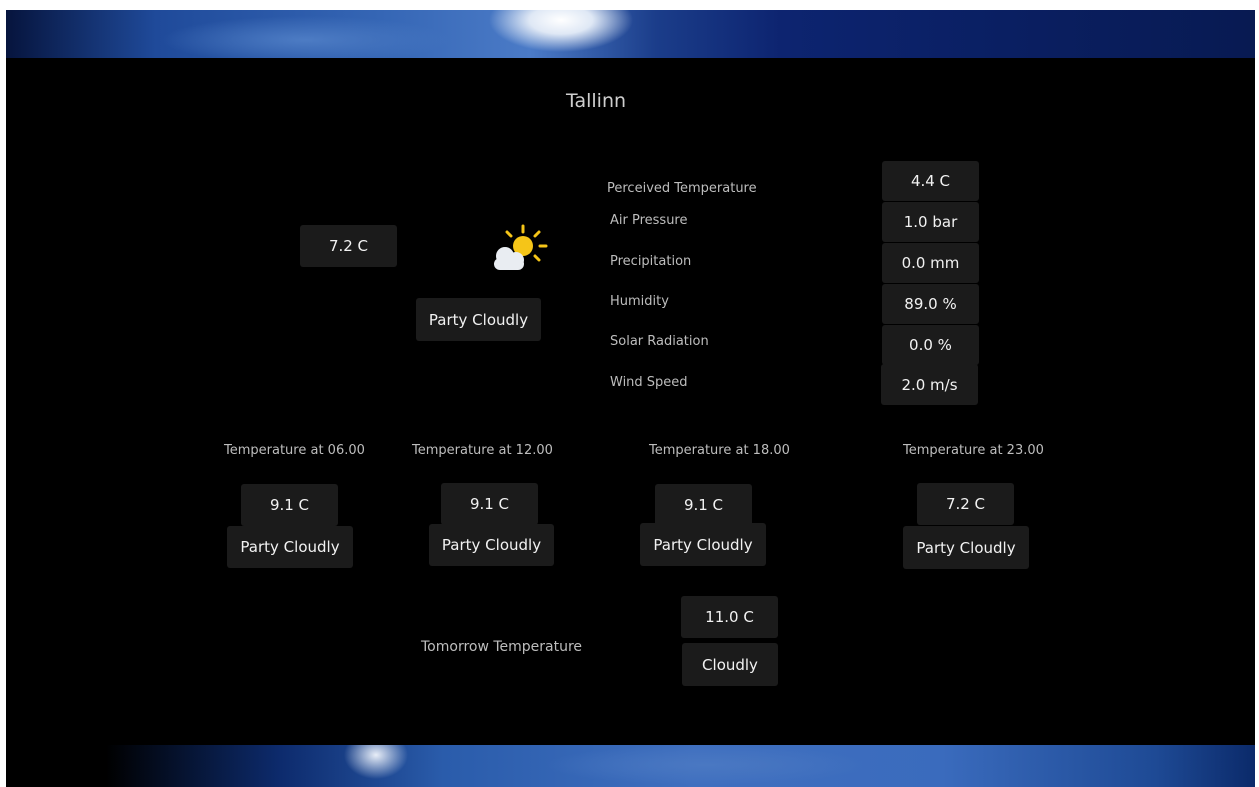 The image size is (1259, 787). I want to click on wind-speed-label: Wind Speed, so click(649, 382).